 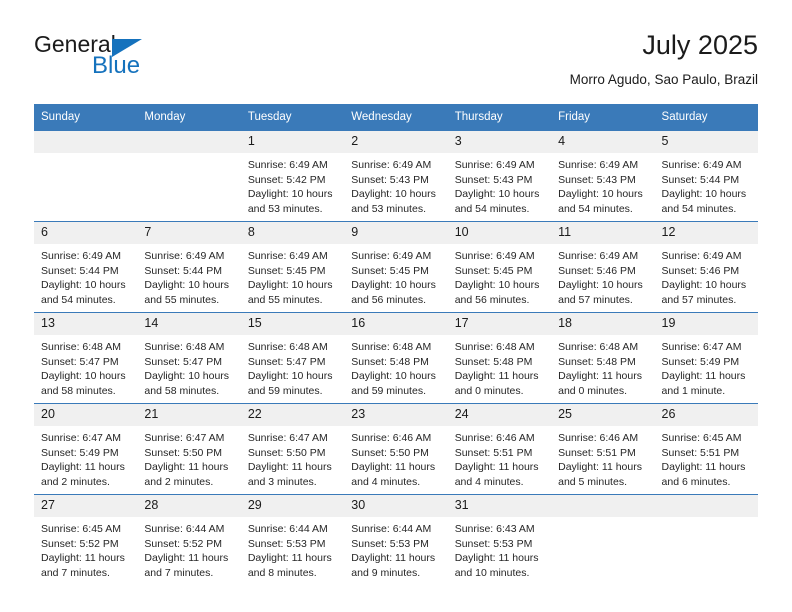 What do you see at coordinates (396, 142) in the screenshot?
I see `day-number: 2` at bounding box center [396, 142].